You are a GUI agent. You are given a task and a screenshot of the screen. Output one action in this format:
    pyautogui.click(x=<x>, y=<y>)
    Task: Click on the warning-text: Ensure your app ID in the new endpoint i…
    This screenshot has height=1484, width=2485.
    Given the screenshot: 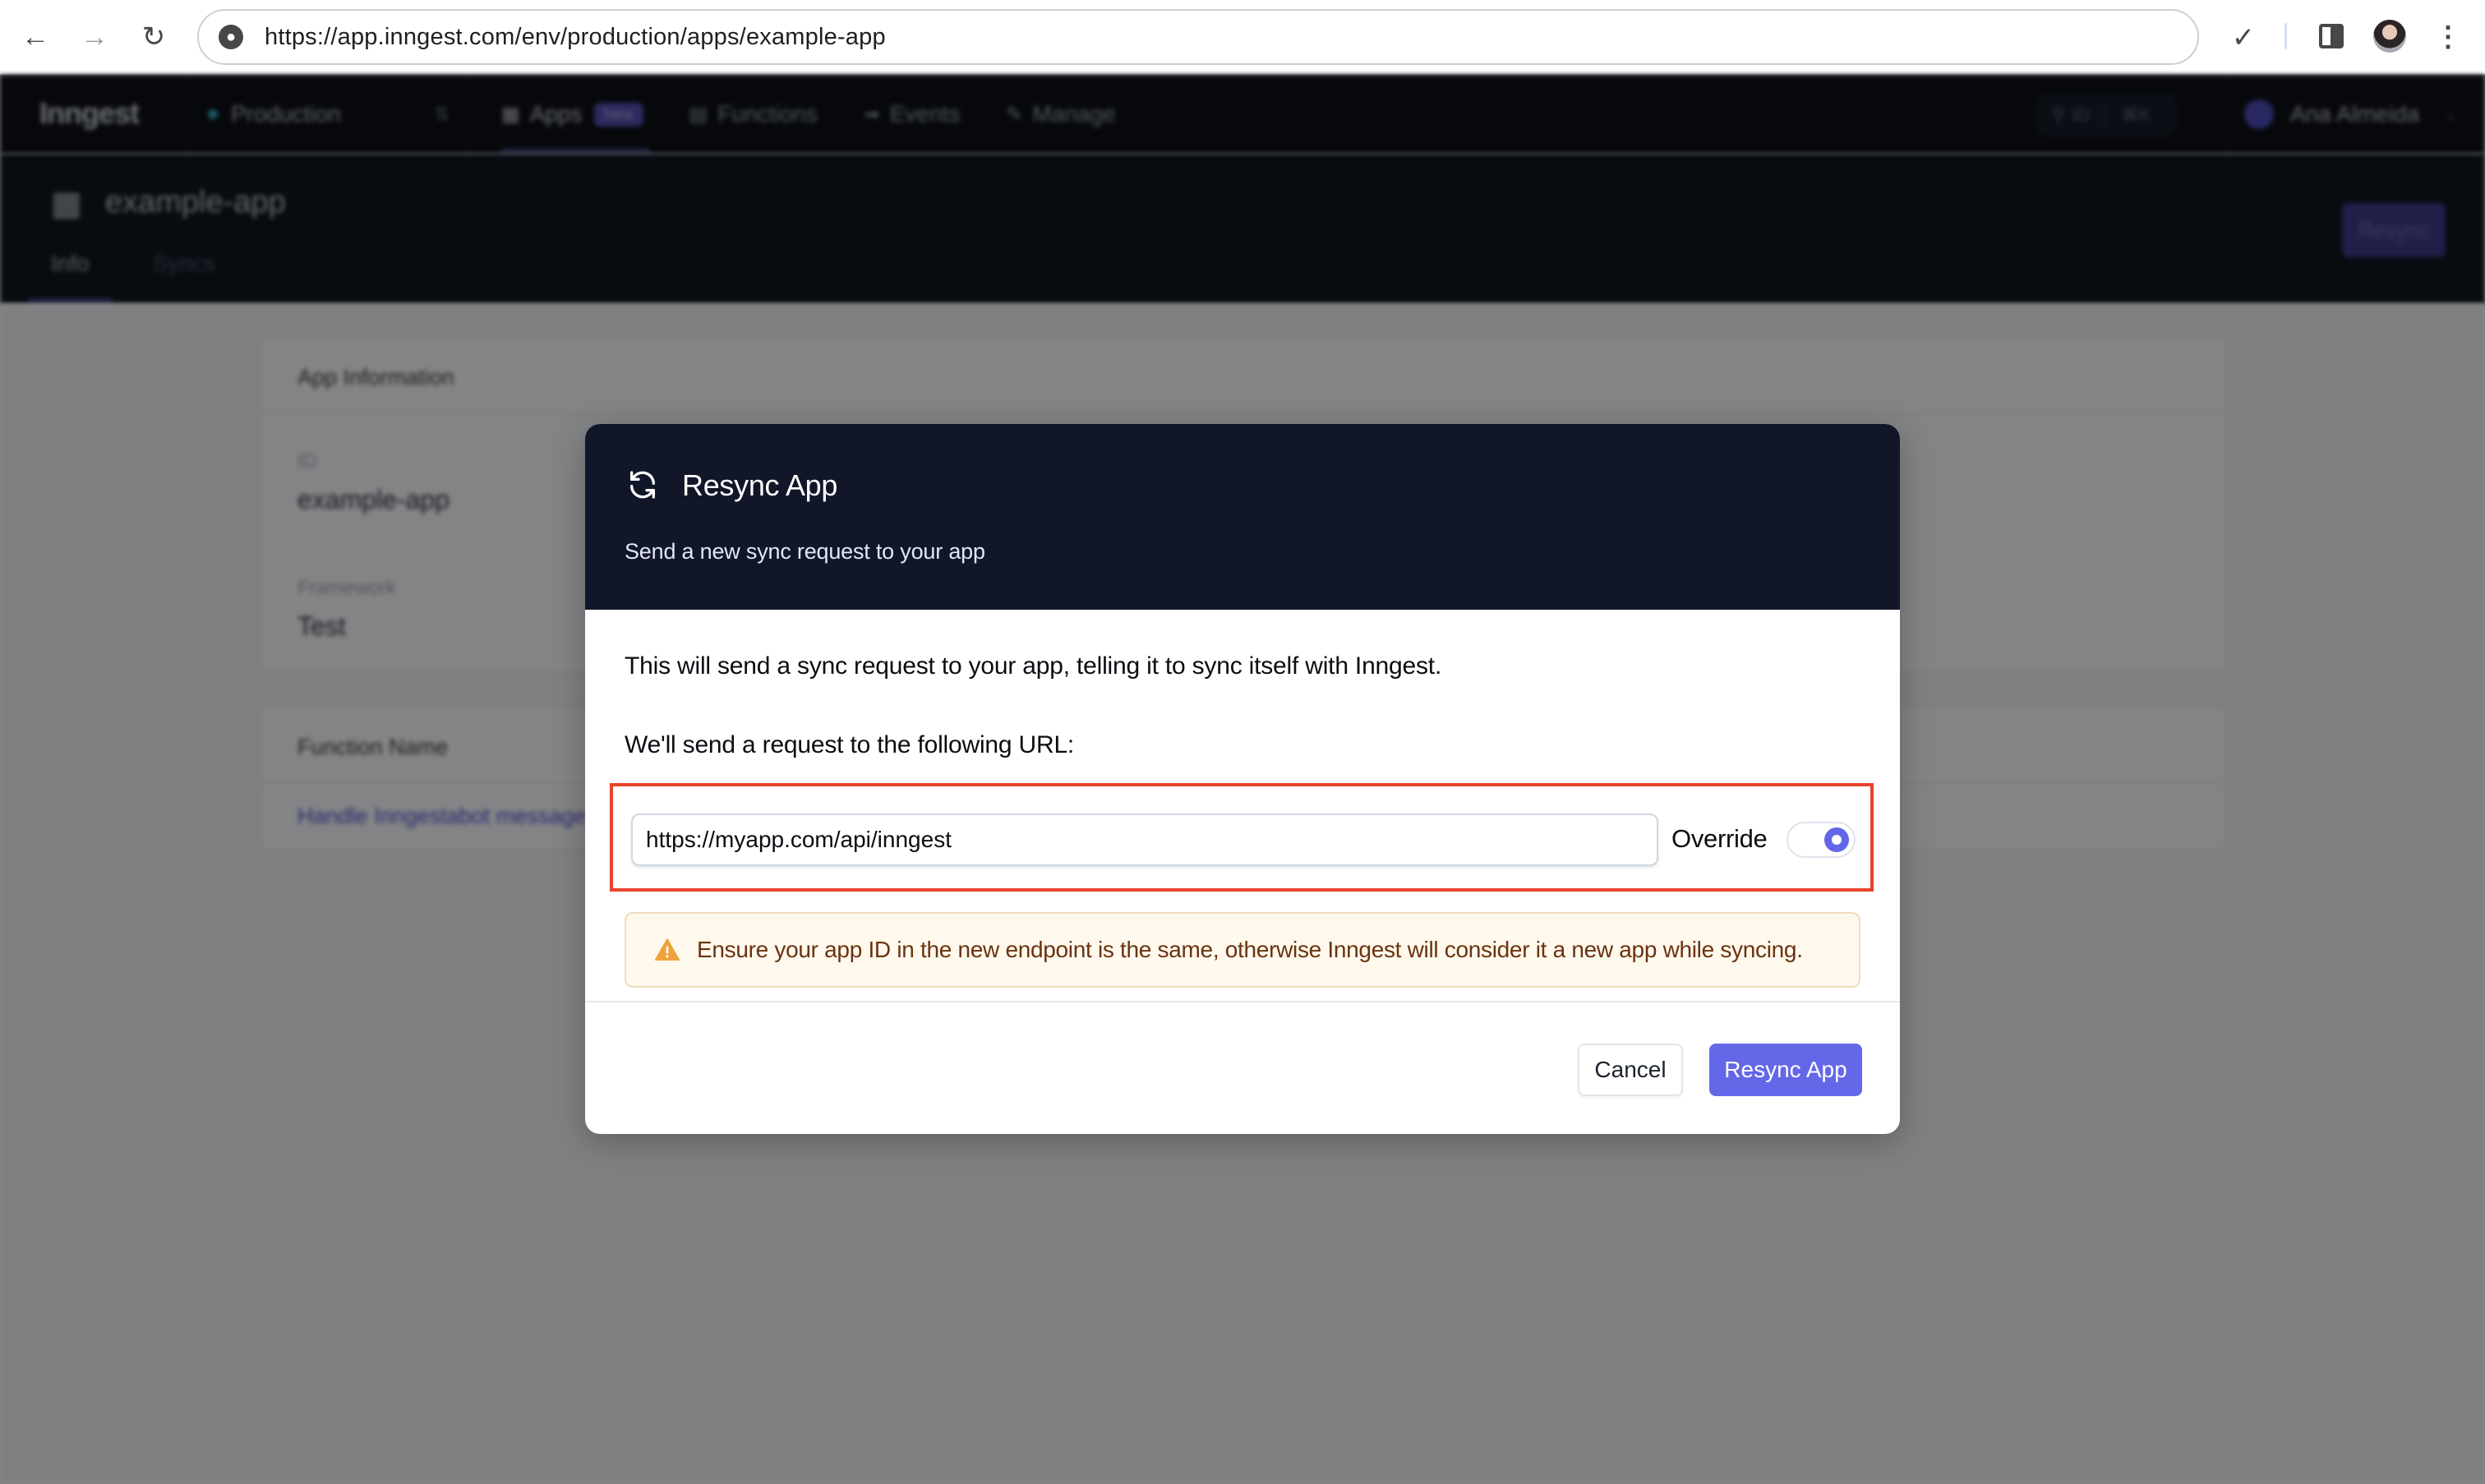 What is the action you would take?
    pyautogui.click(x=1250, y=950)
    